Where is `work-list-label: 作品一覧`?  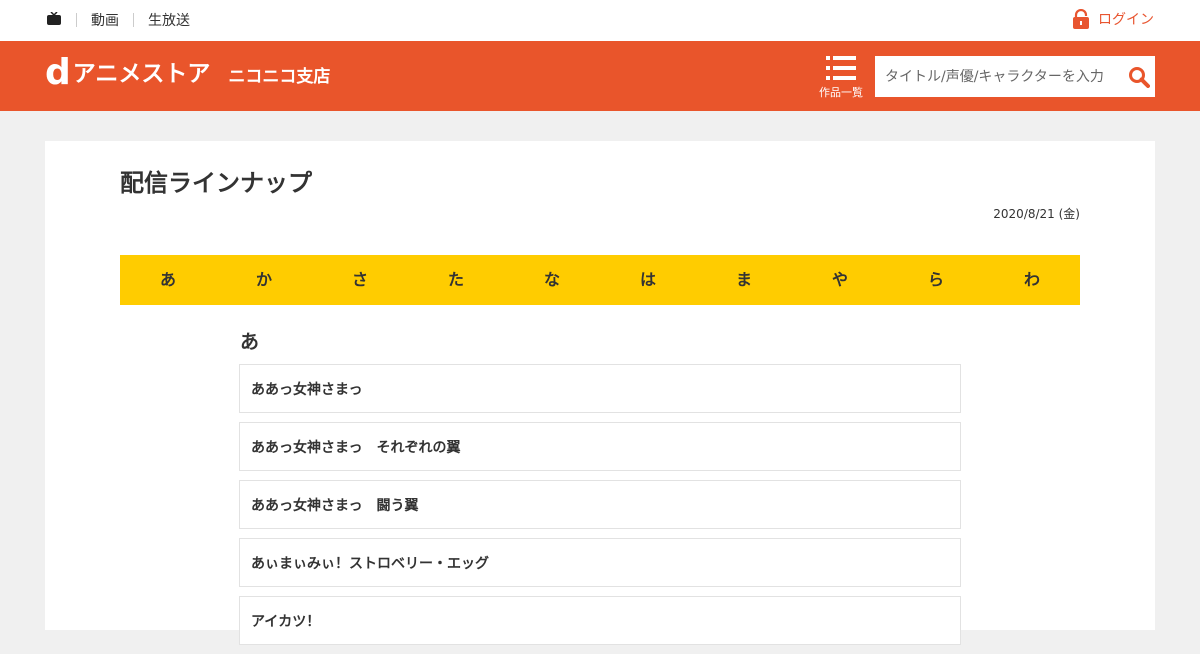 work-list-label: 作品一覧 is located at coordinates (841, 92).